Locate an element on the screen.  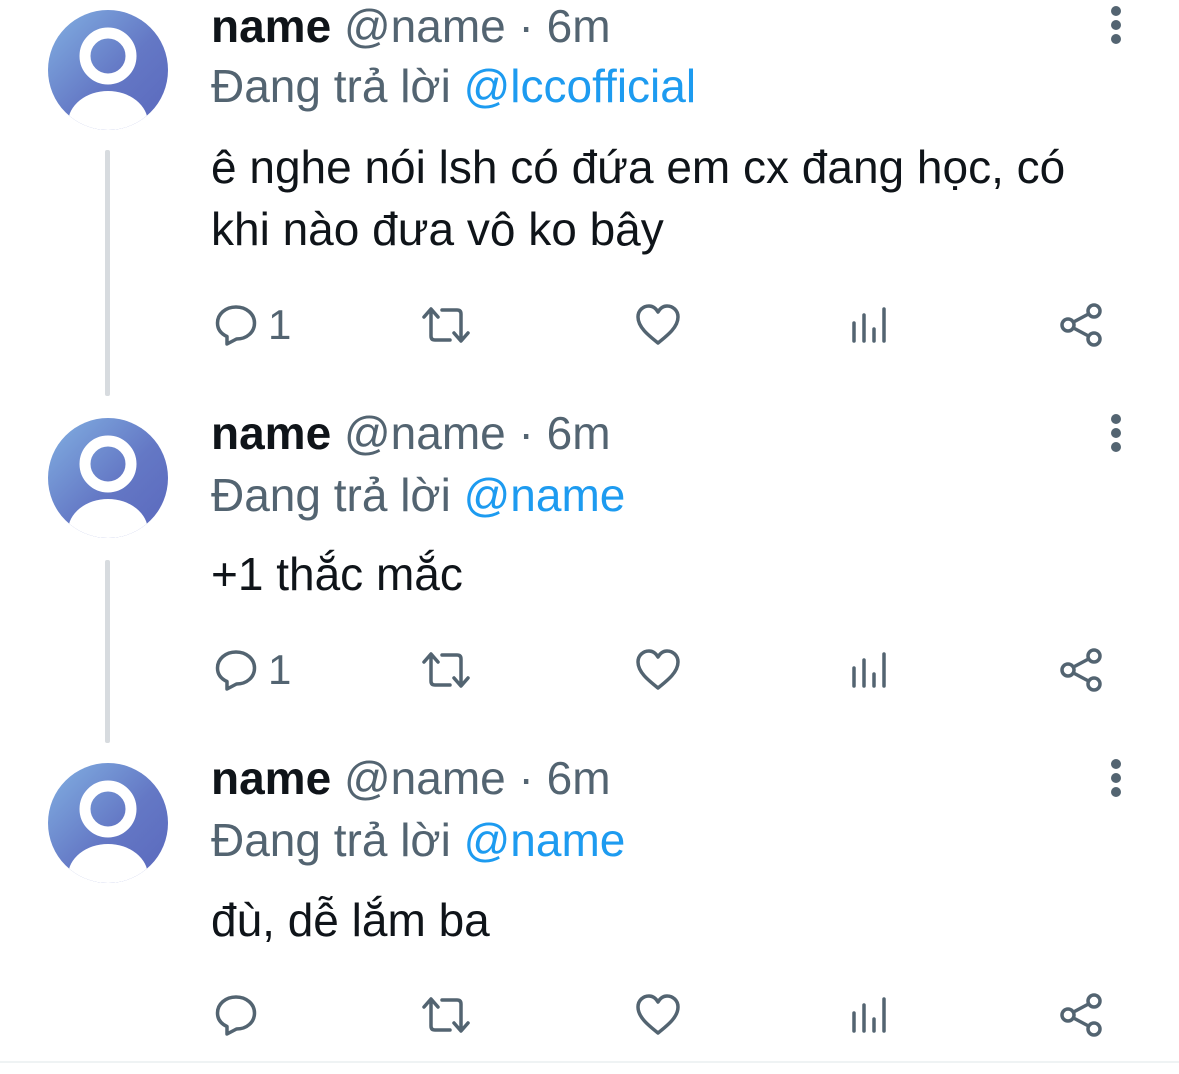
replying-to-mention: @lccofficial is located at coordinates (580, 86).